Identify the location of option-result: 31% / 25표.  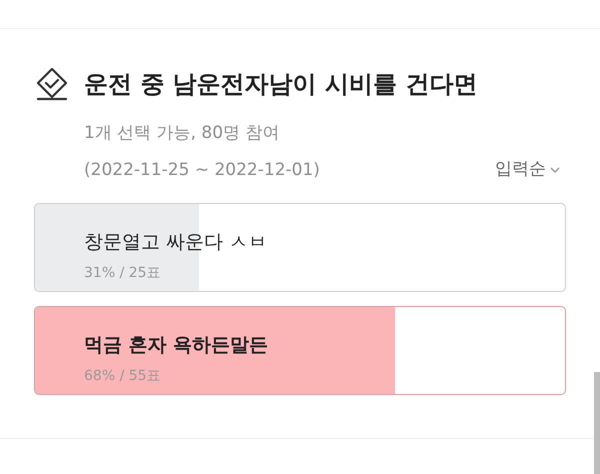
(123, 273).